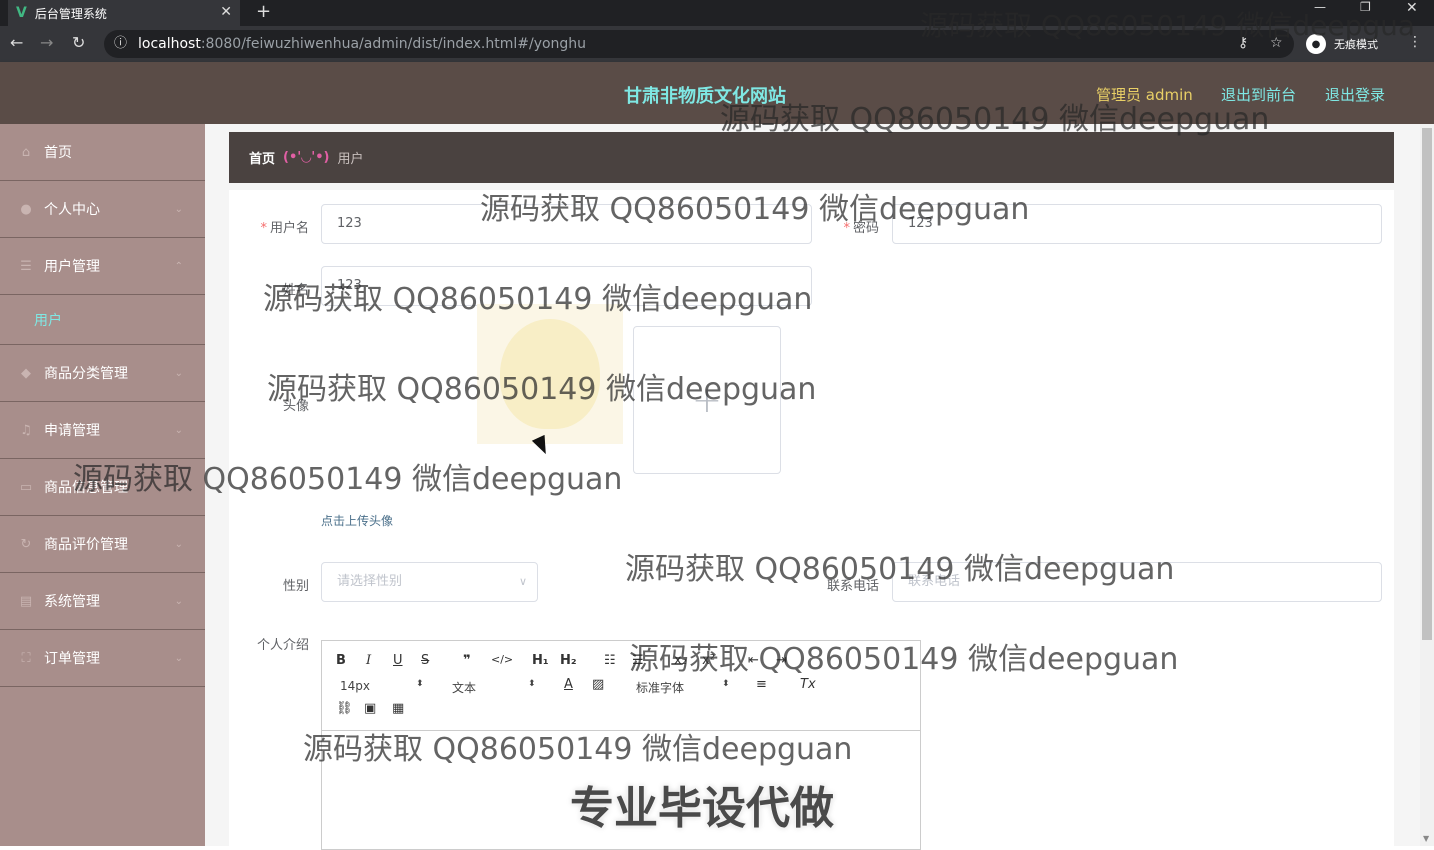 This screenshot has width=1434, height=850. What do you see at coordinates (16, 42) in the screenshot?
I see `back-icon: ←` at bounding box center [16, 42].